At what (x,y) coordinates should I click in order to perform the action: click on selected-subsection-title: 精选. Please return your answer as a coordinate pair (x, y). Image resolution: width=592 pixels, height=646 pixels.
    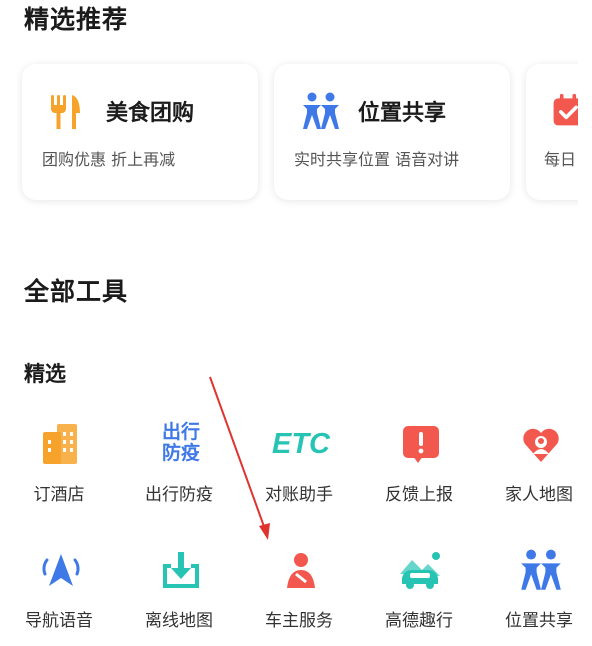
    Looking at the image, I should click on (45, 374).